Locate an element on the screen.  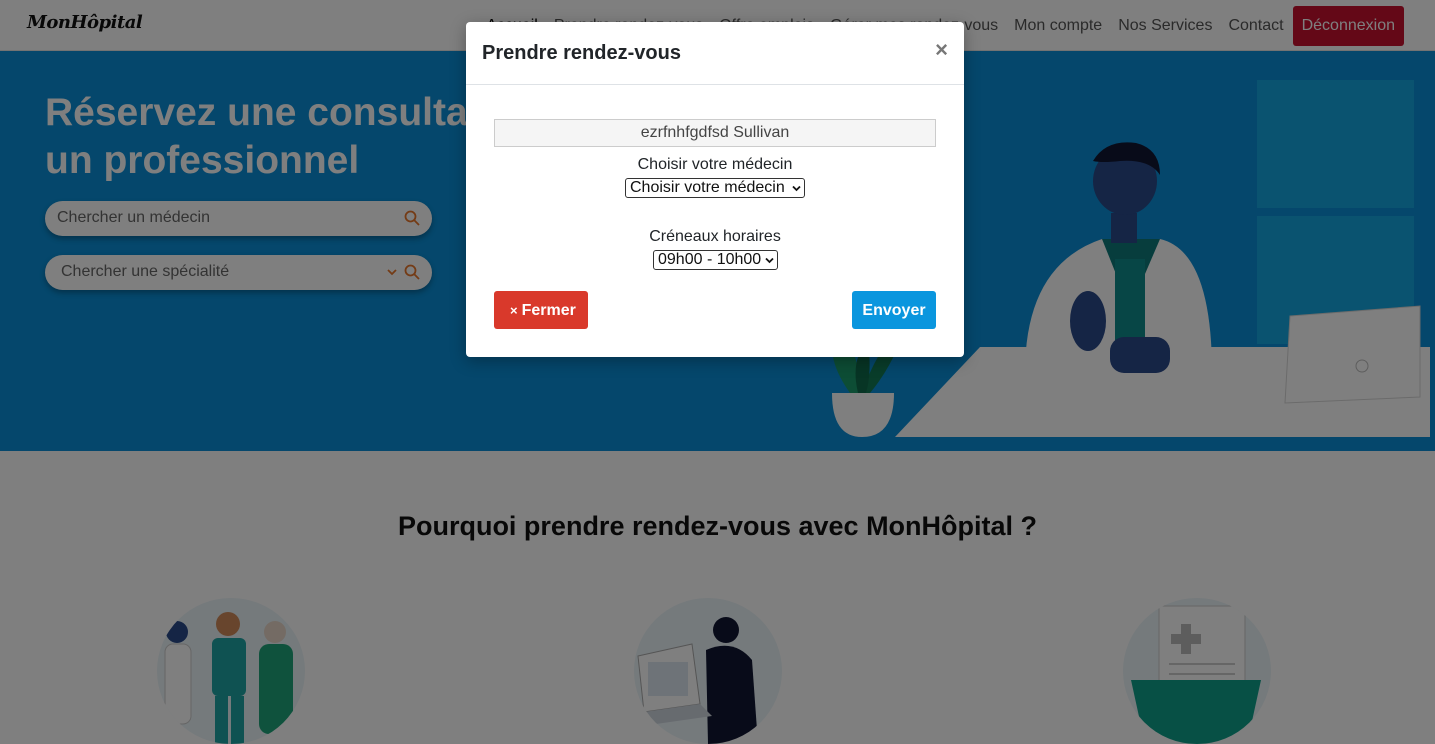
doctor-select-value: Choisir votre médecin is located at coordinates (707, 187).